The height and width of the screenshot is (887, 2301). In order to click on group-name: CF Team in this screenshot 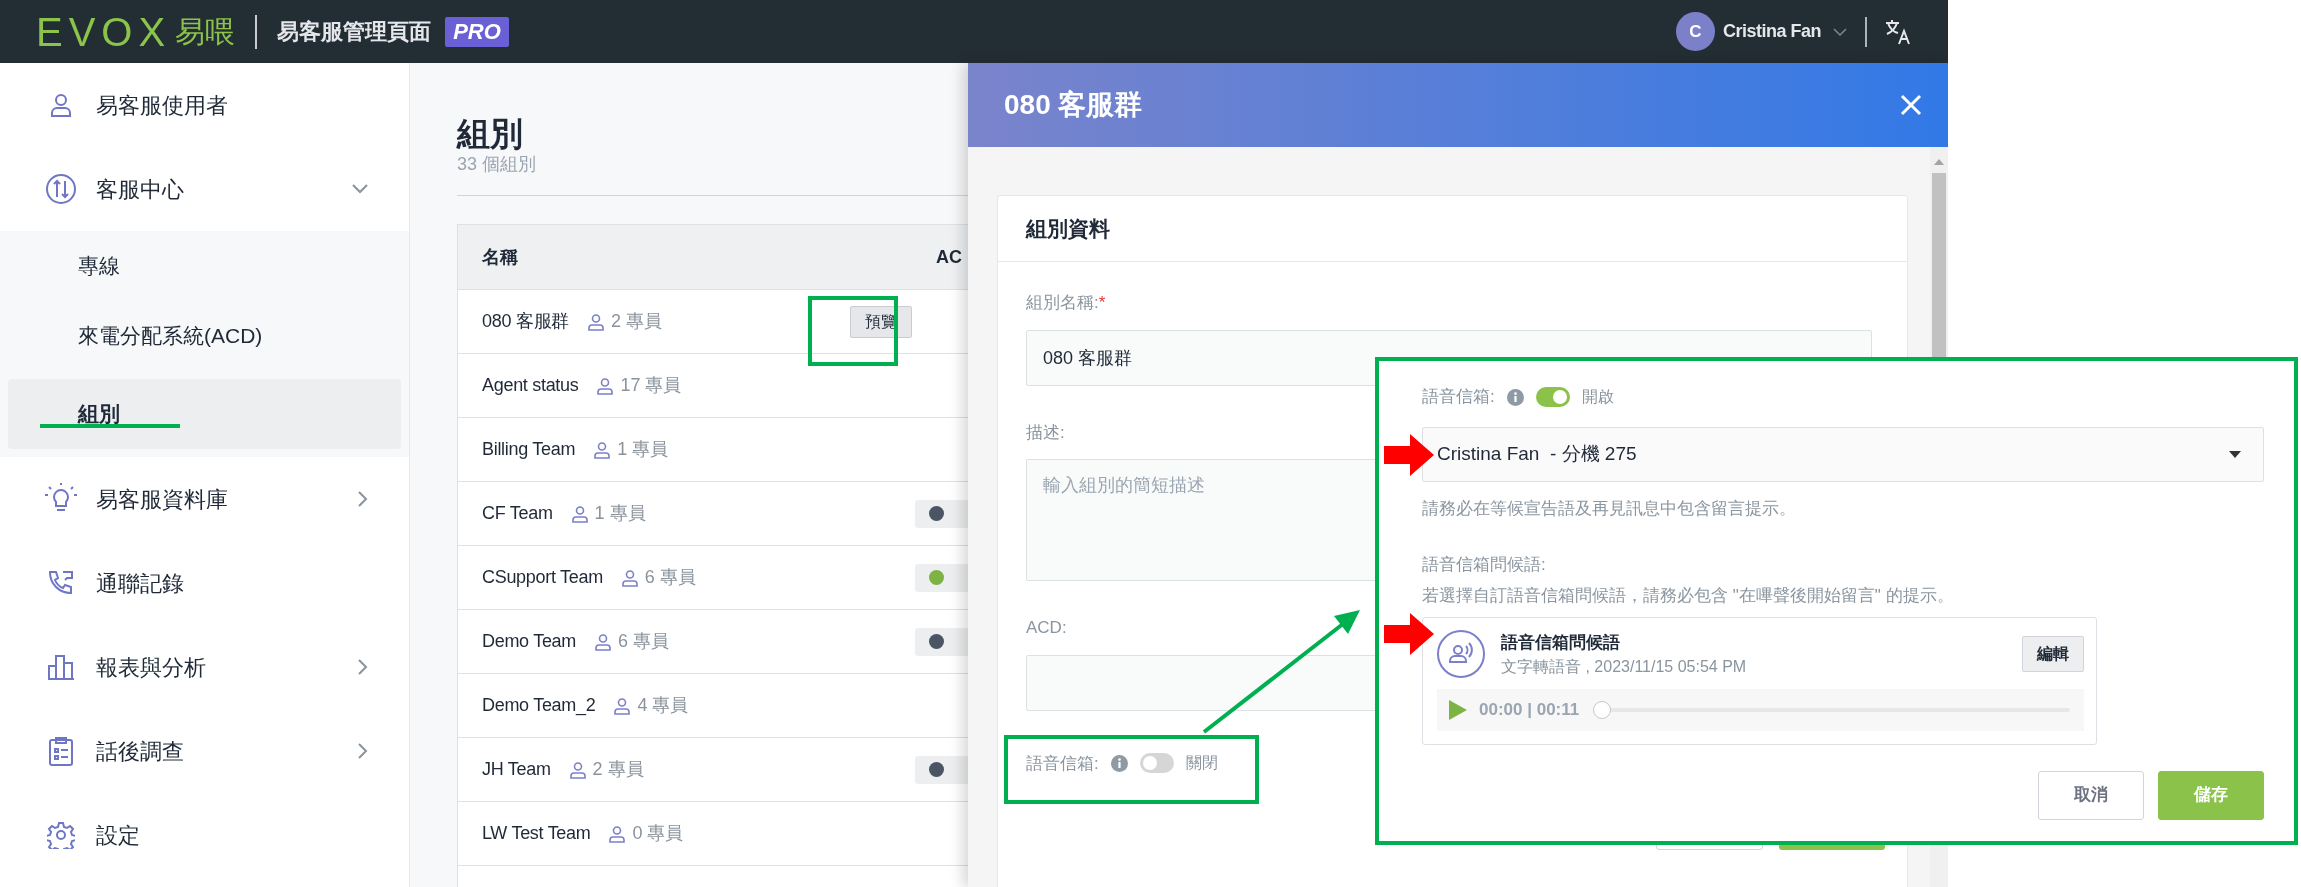, I will do `click(517, 513)`.